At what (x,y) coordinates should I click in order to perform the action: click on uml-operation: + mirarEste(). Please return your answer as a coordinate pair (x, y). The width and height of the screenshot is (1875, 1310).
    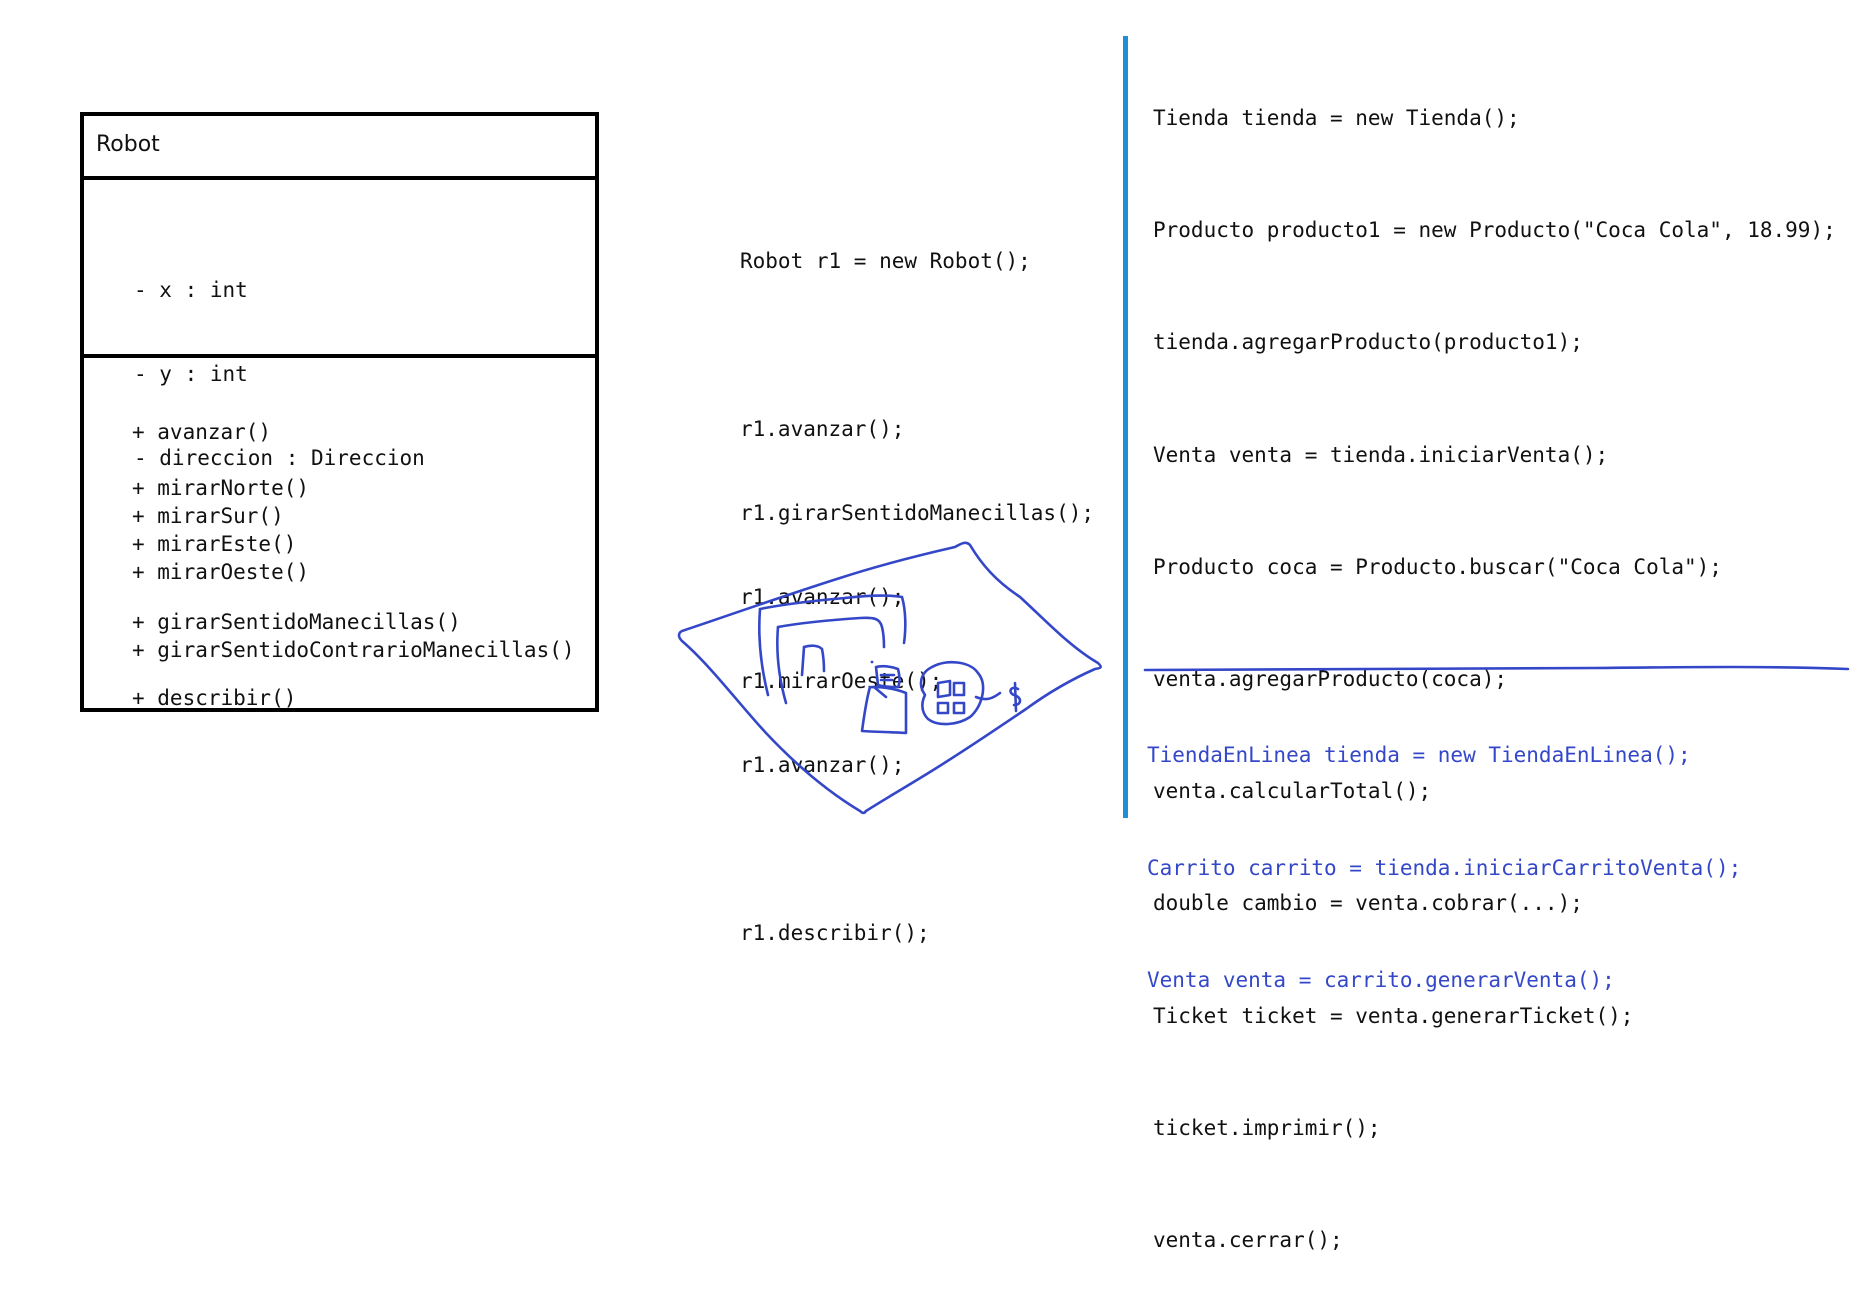
    Looking at the image, I should click on (214, 544).